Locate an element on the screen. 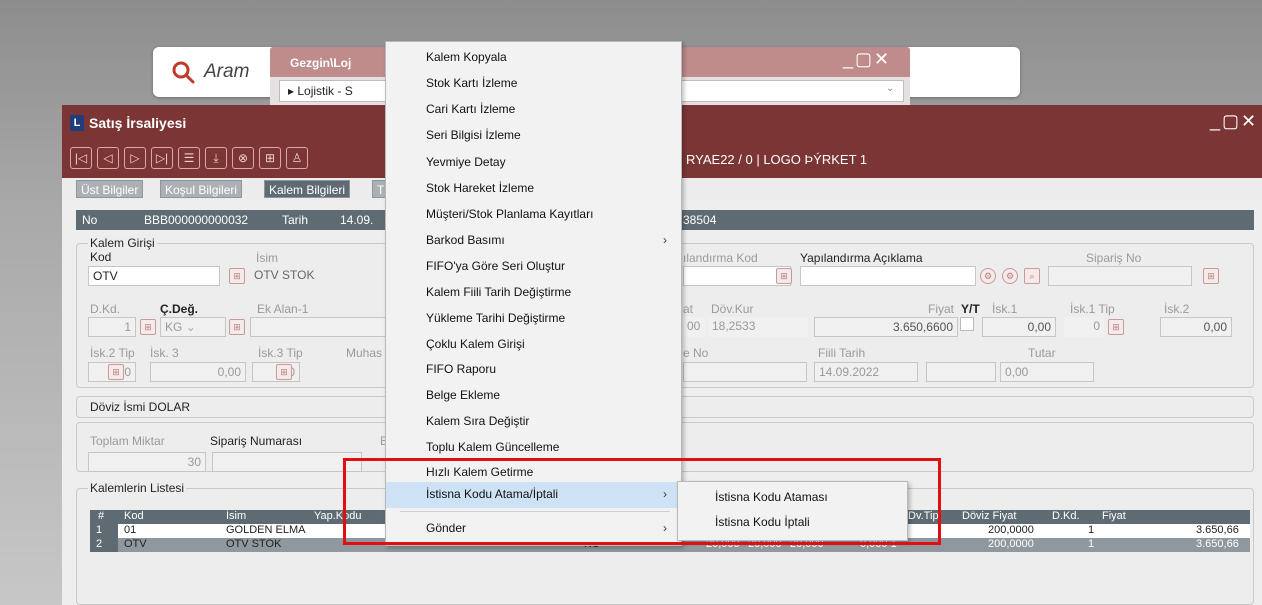 The image size is (1262, 605). search-icon is located at coordinates (183, 72).